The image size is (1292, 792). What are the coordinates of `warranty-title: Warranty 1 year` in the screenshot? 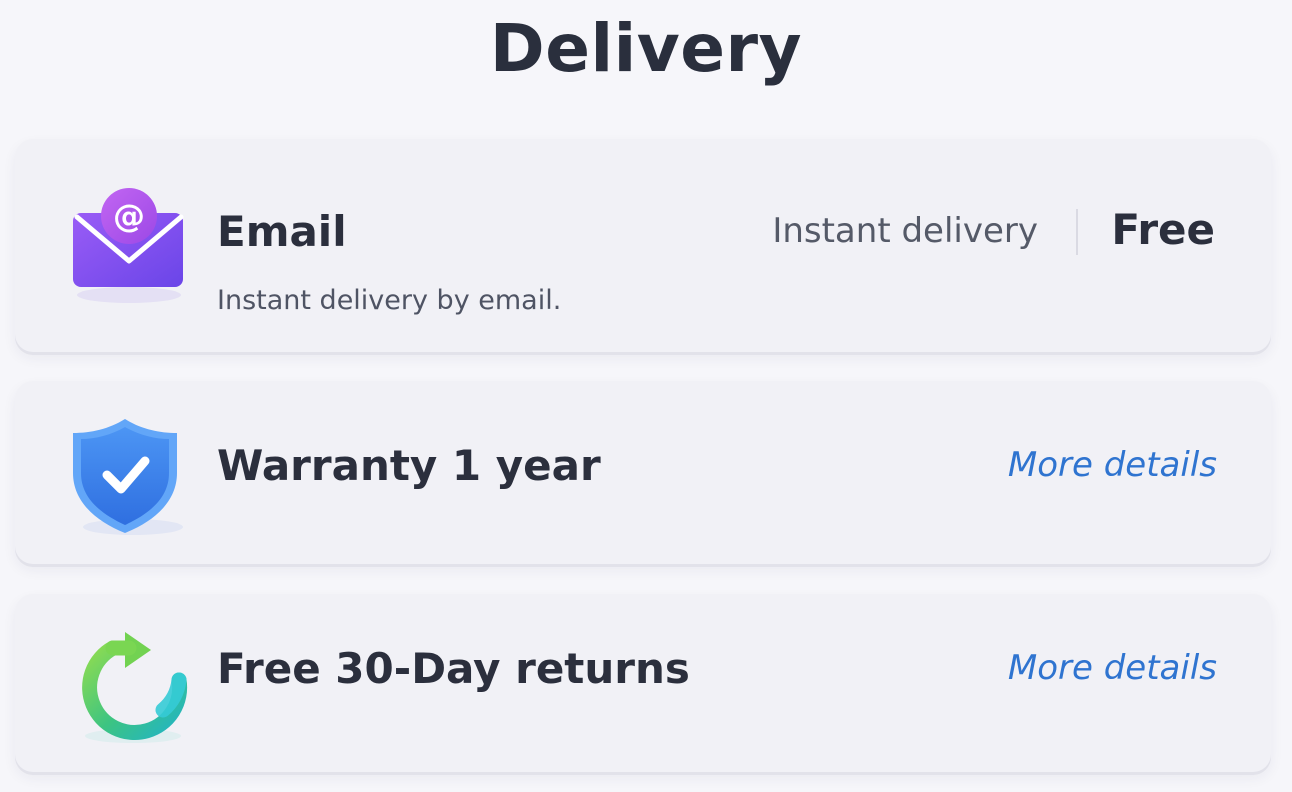 It's located at (409, 465).